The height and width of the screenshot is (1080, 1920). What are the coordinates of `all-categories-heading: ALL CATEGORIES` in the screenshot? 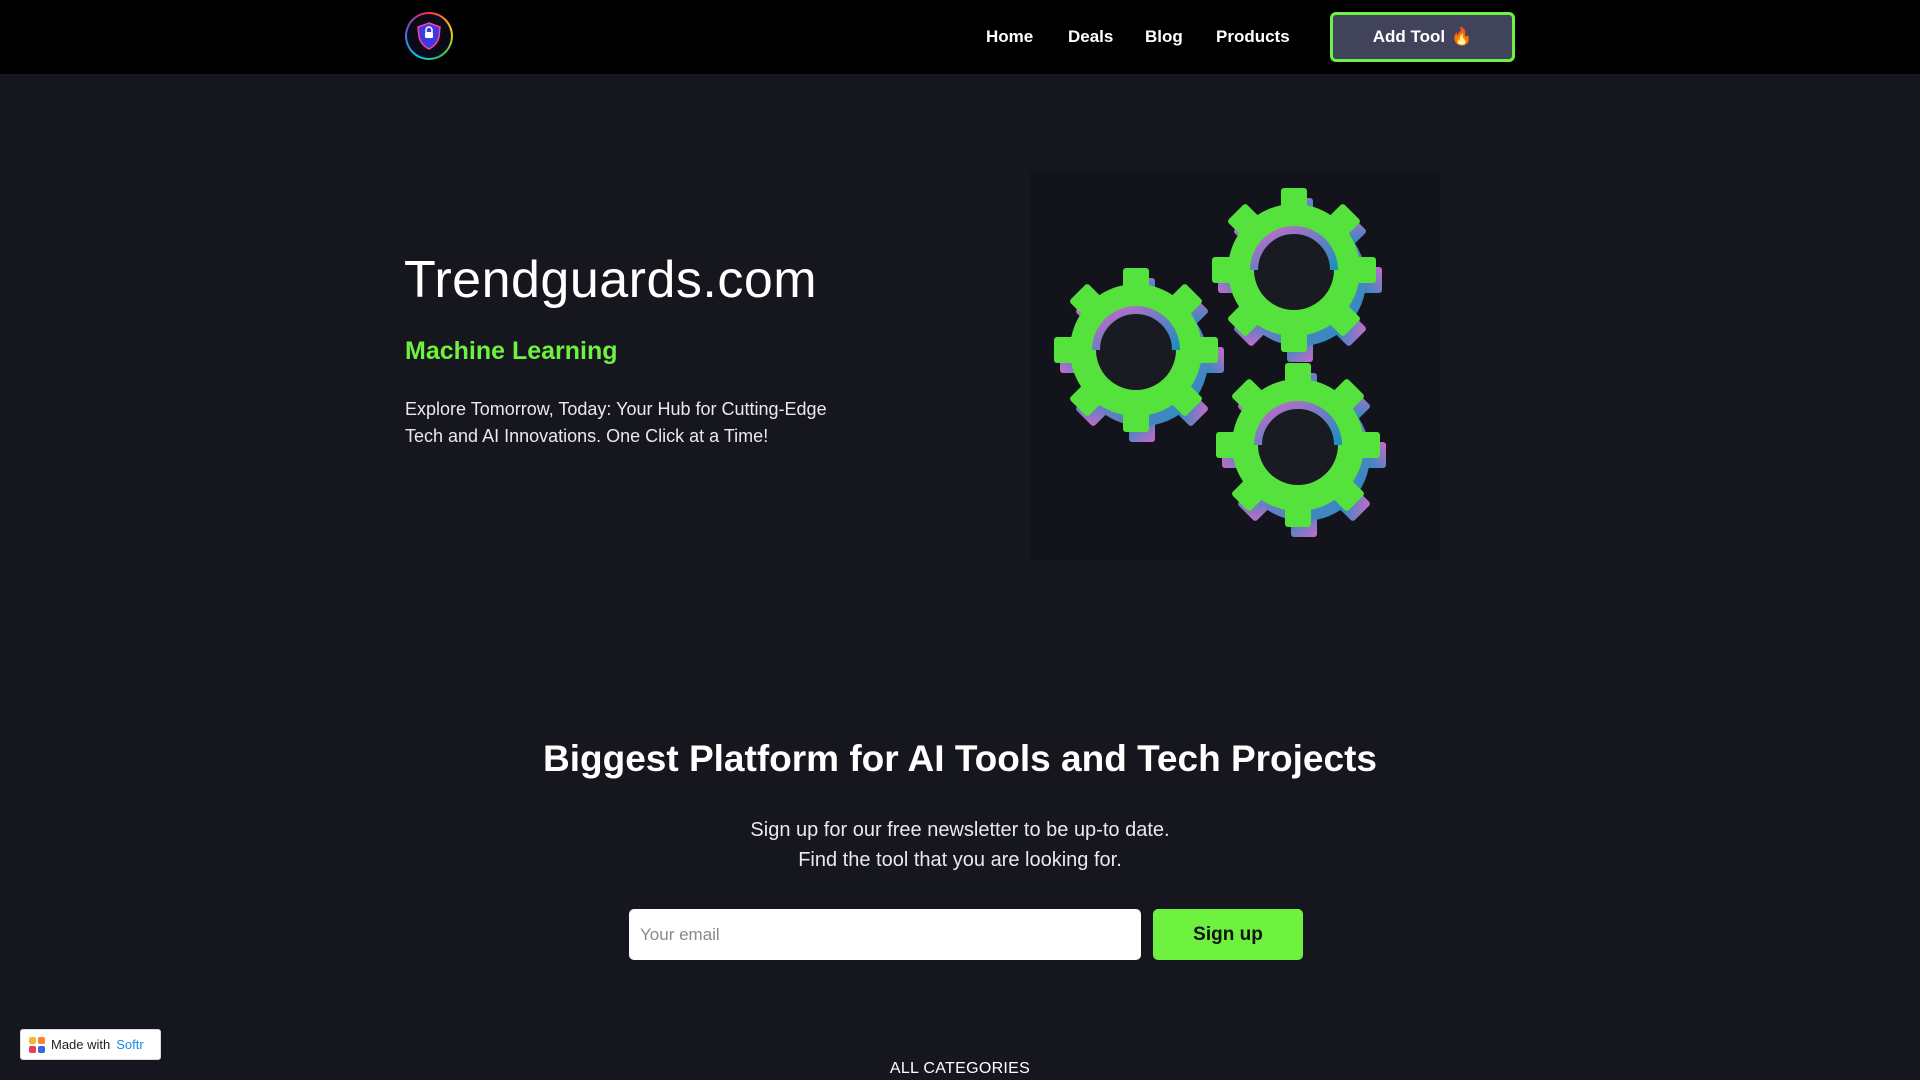 It's located at (960, 1068).